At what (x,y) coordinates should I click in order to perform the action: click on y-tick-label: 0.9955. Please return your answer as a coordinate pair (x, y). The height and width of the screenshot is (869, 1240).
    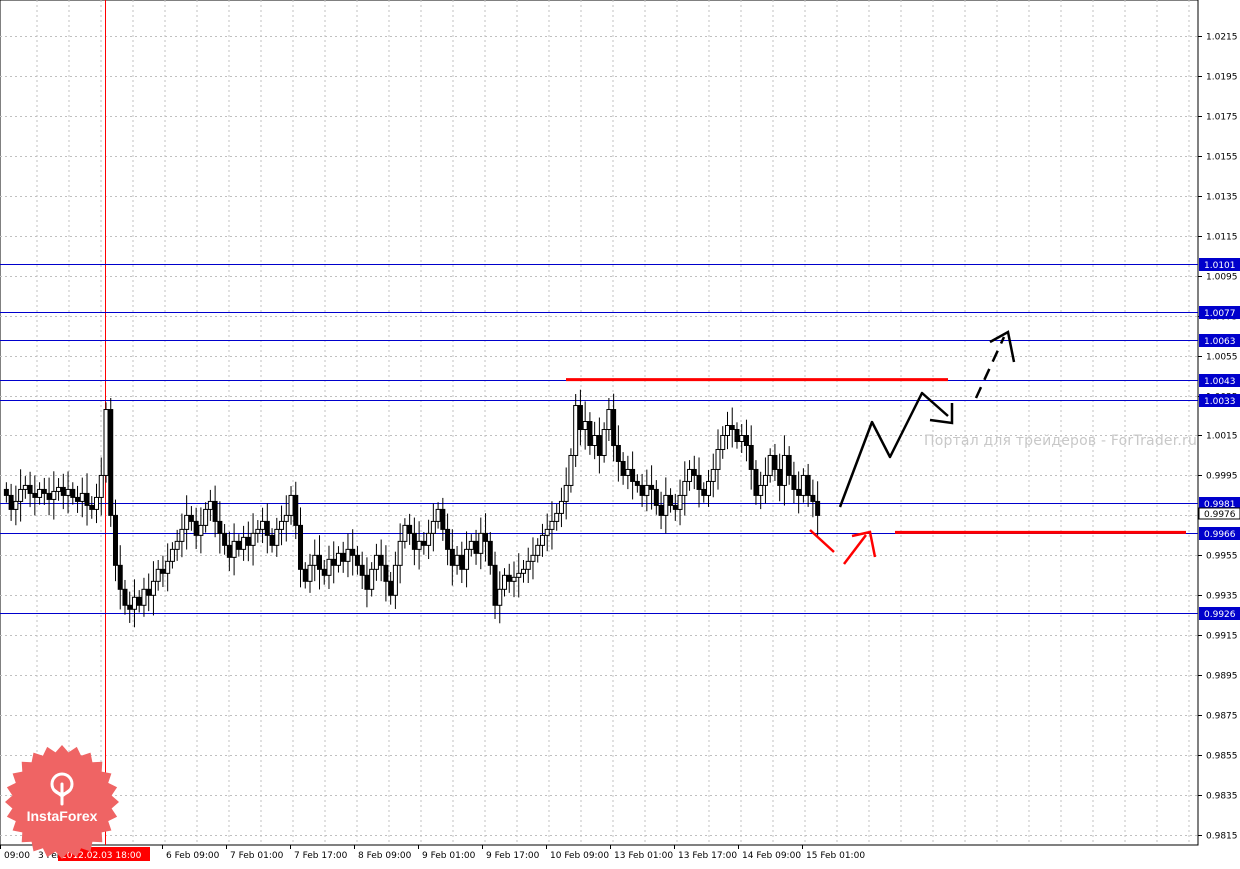
    Looking at the image, I should click on (1222, 557).